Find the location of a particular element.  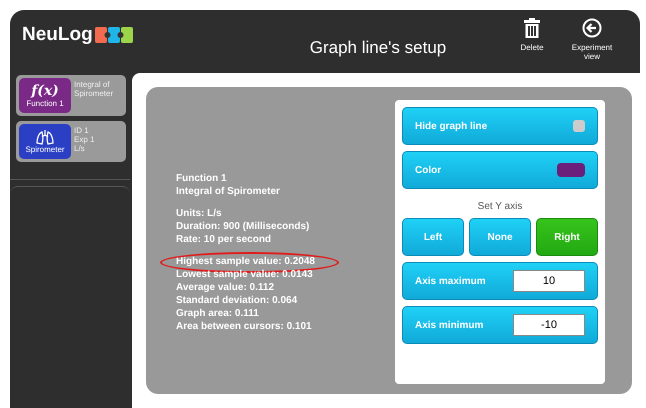

info-text: Graph area: 0.111 is located at coordinates (217, 313).